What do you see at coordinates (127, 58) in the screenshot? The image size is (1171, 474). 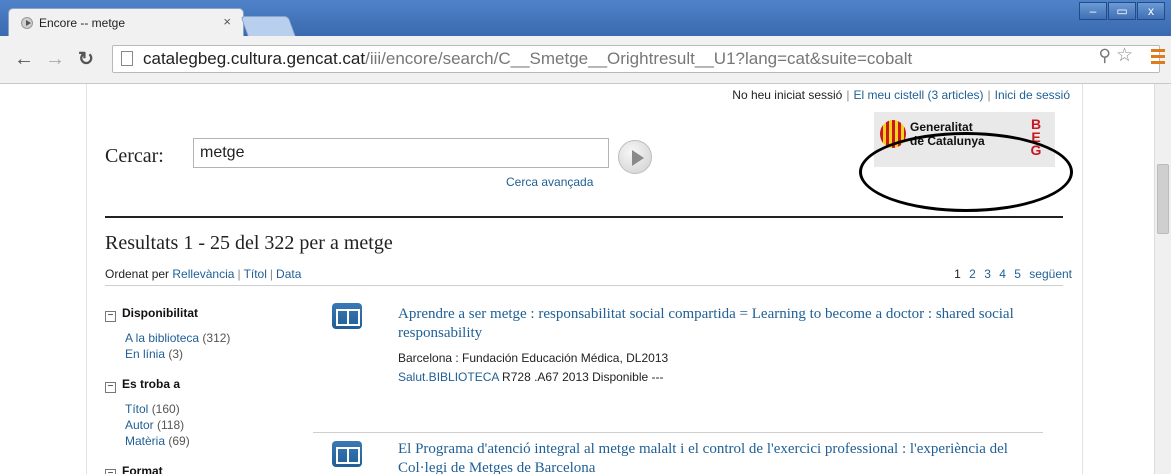 I see `page-icon` at bounding box center [127, 58].